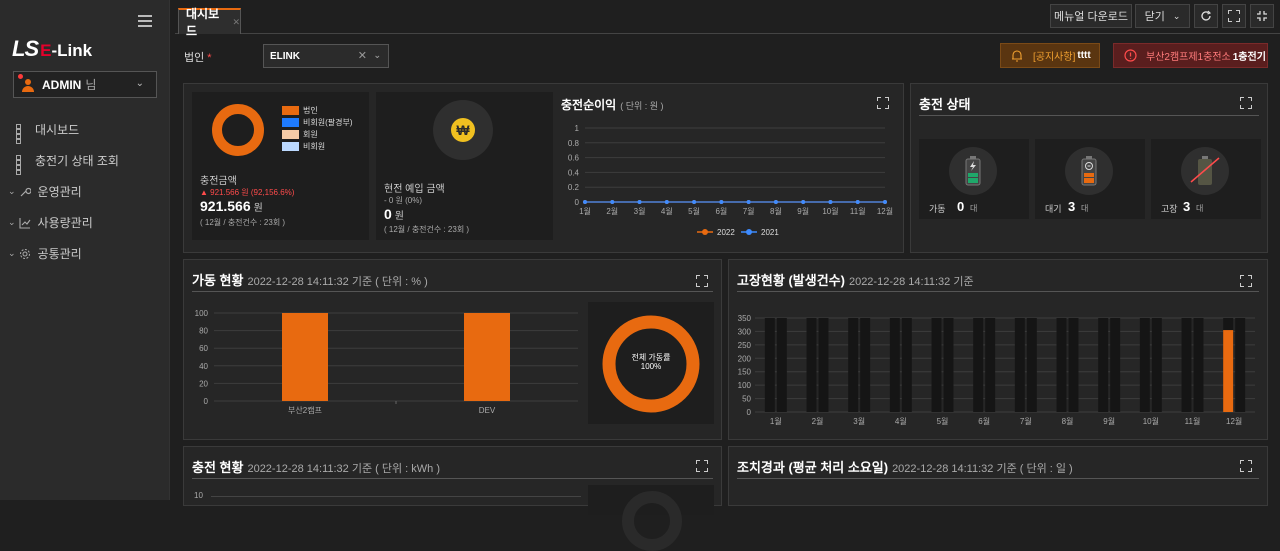 This screenshot has height=551, width=1280. Describe the element at coordinates (285, 56) in the screenshot. I see `corp-select-value: ELINK` at that location.